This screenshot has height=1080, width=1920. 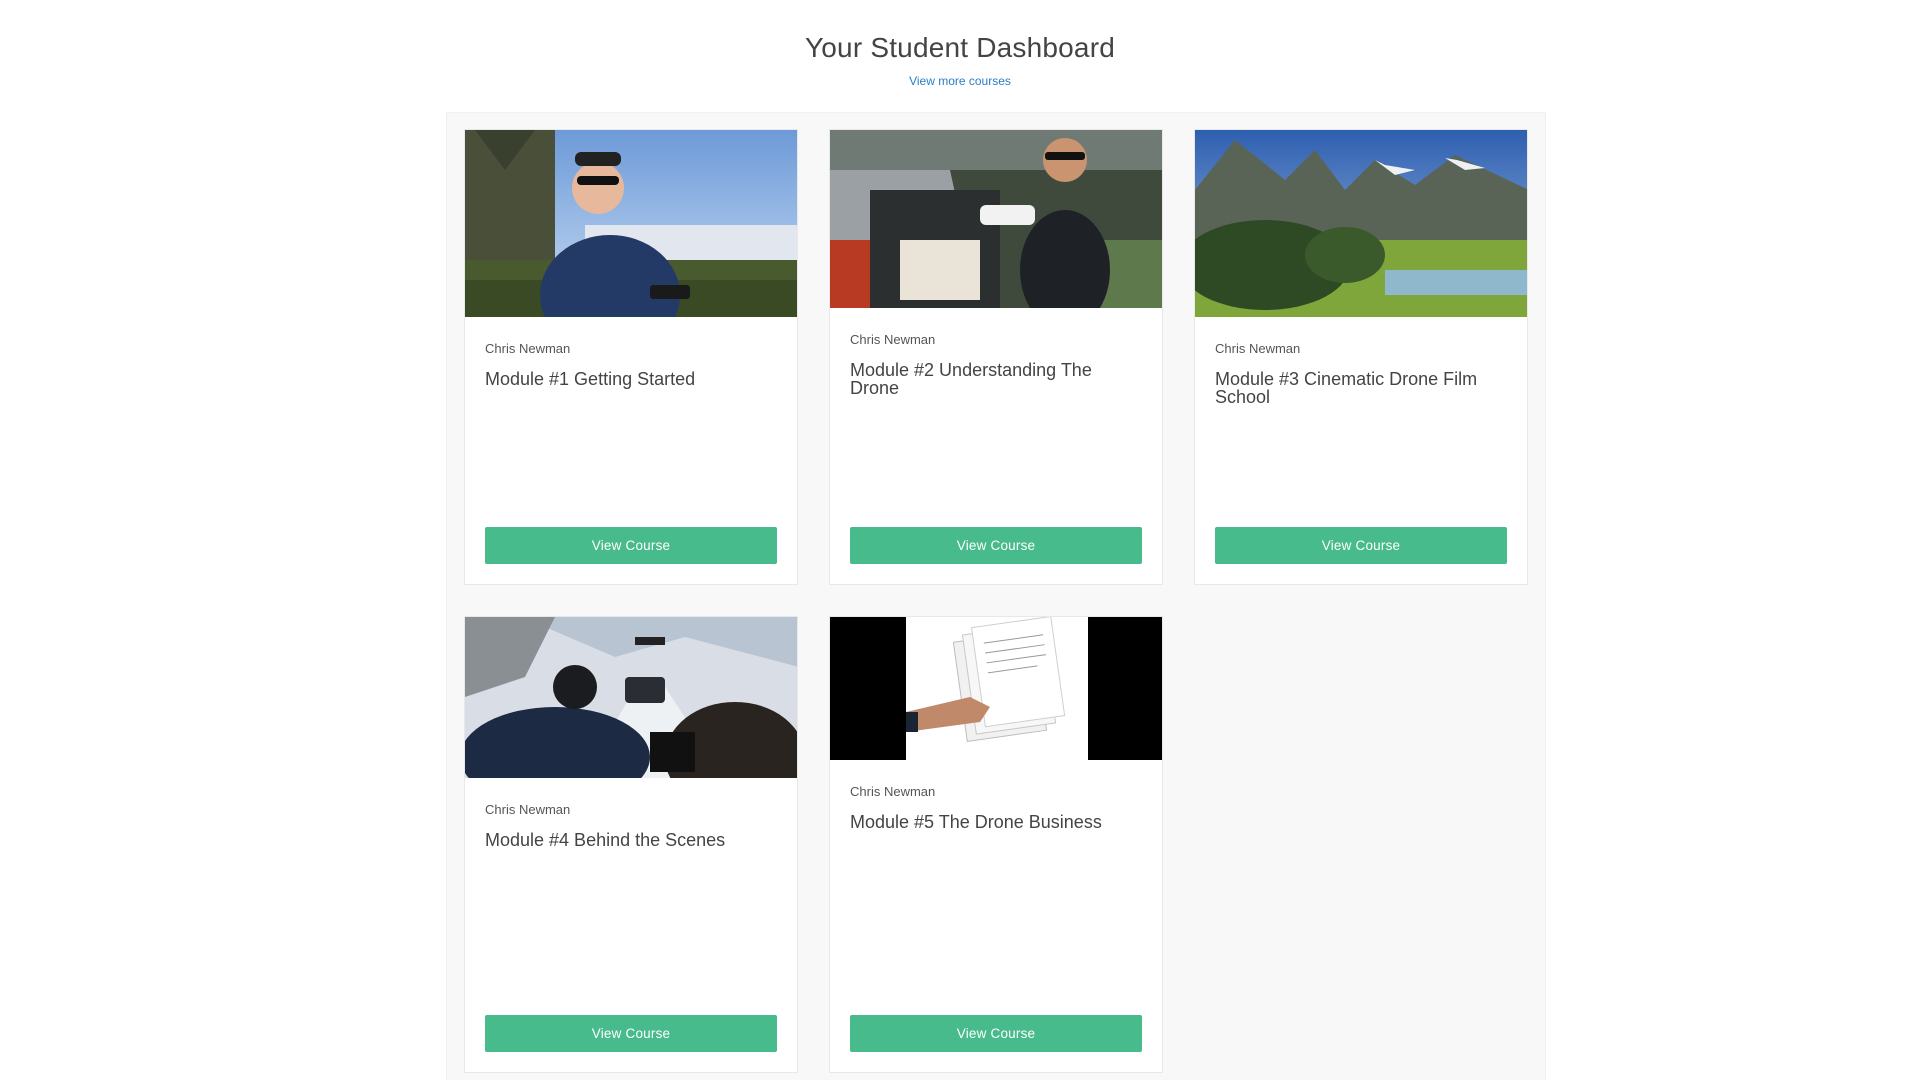 I want to click on course-thumbnail-mountain-landscape, so click(x=1361, y=223).